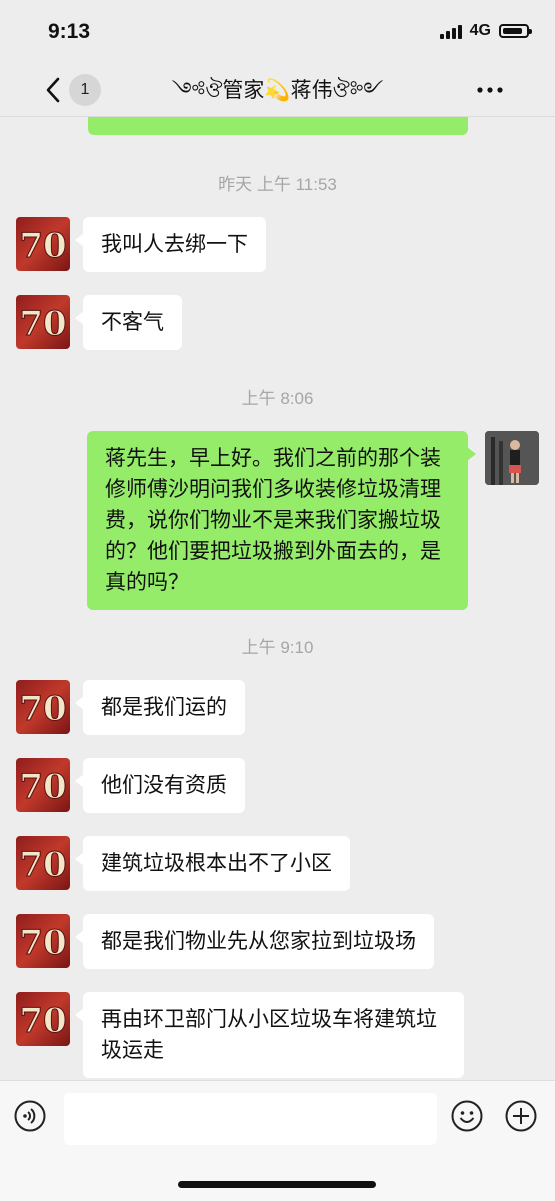  What do you see at coordinates (521, 1116) in the screenshot?
I see `plus-icon` at bounding box center [521, 1116].